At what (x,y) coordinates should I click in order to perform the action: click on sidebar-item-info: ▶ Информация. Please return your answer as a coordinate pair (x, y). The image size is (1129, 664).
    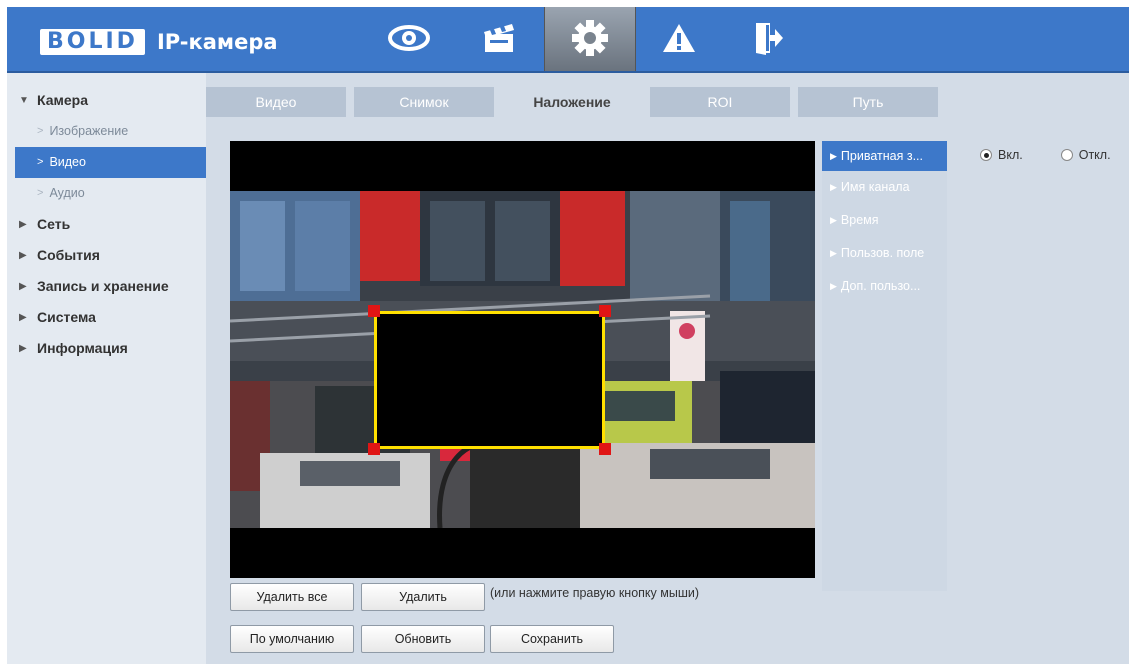
    Looking at the image, I should click on (106, 348).